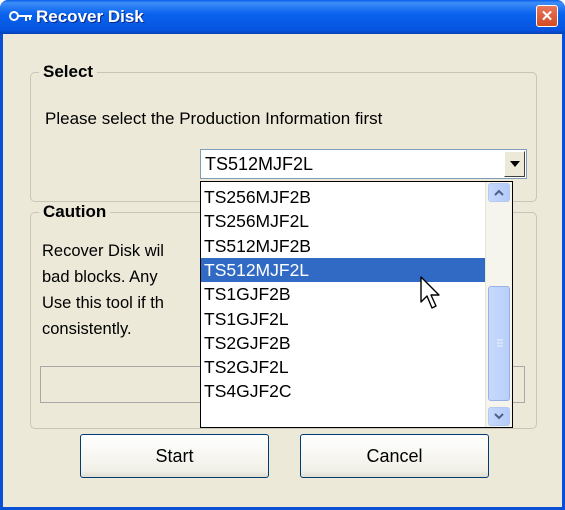 The width and height of the screenshot is (565, 510). I want to click on close-icon: ✕, so click(547, 16).